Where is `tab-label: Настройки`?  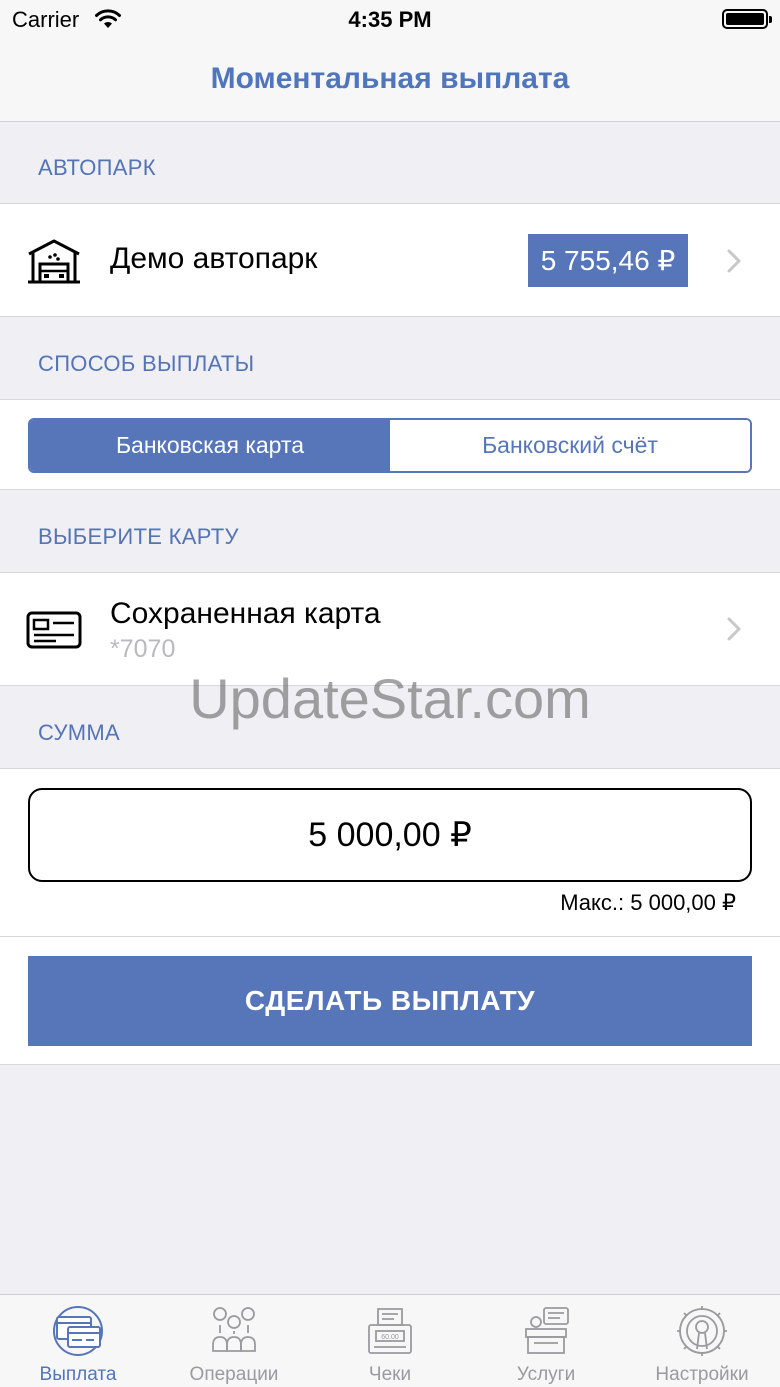 tab-label: Настройки is located at coordinates (702, 1374).